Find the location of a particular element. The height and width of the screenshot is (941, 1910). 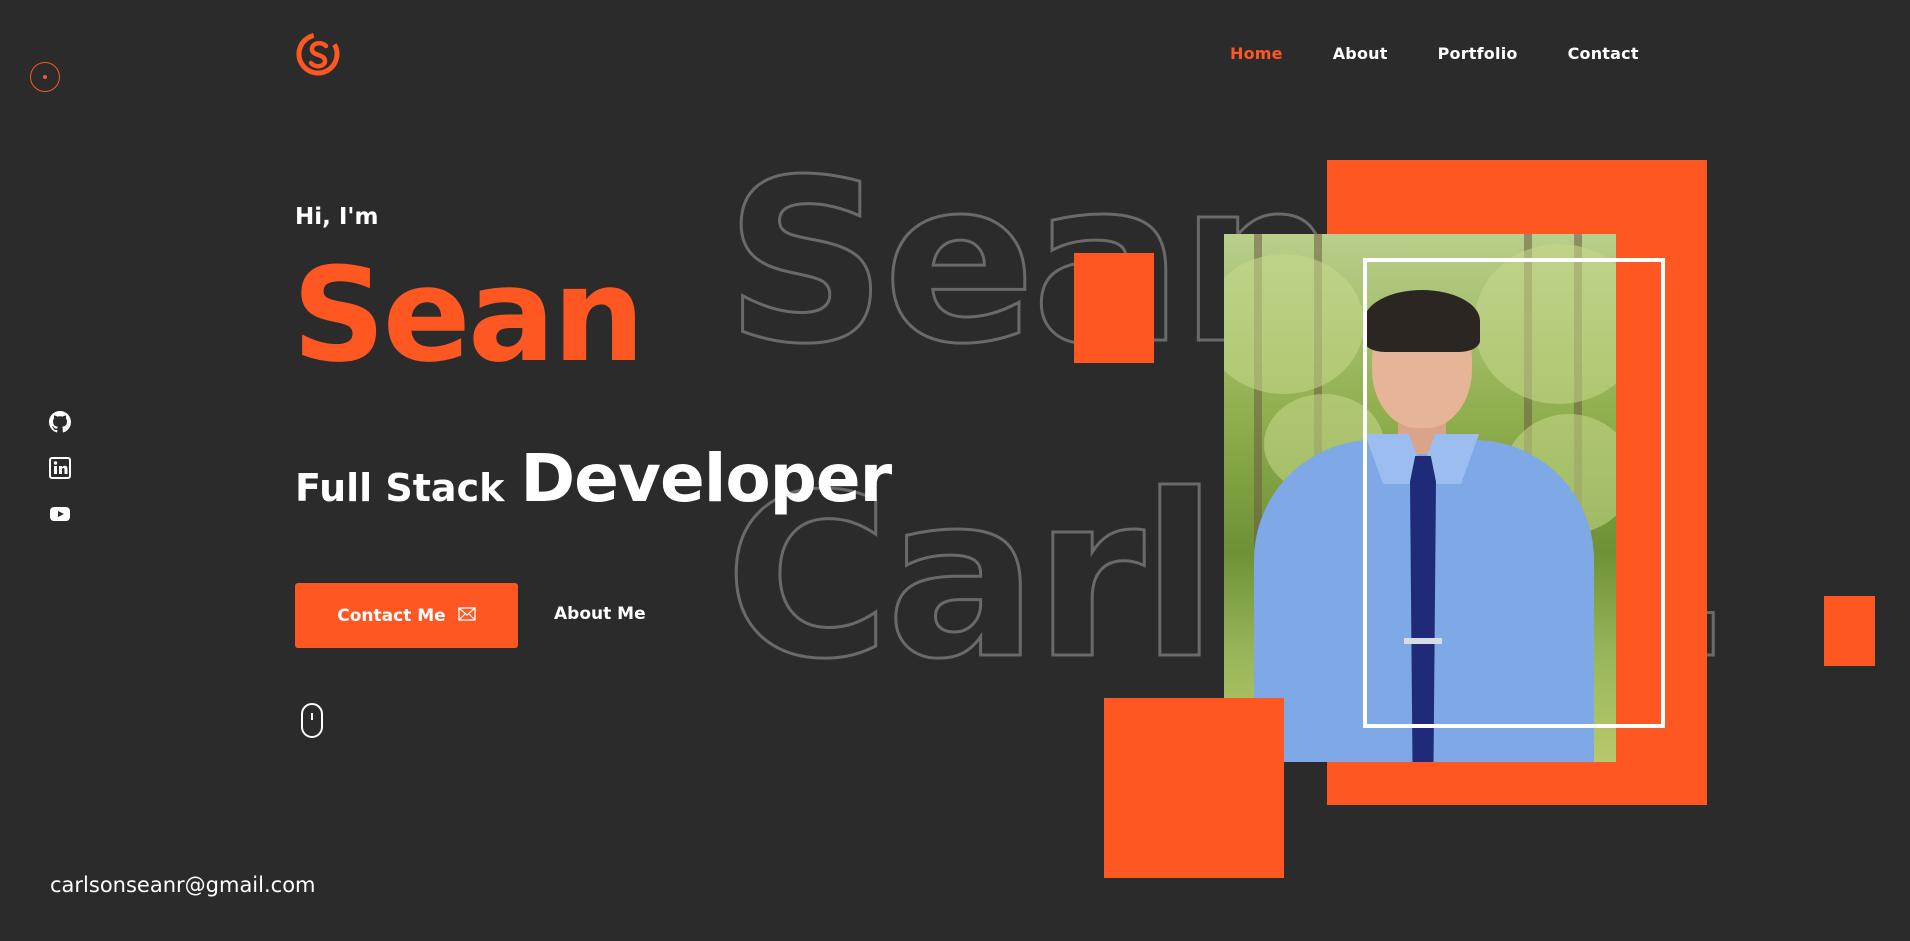

nav-home: Home is located at coordinates (1256, 53).